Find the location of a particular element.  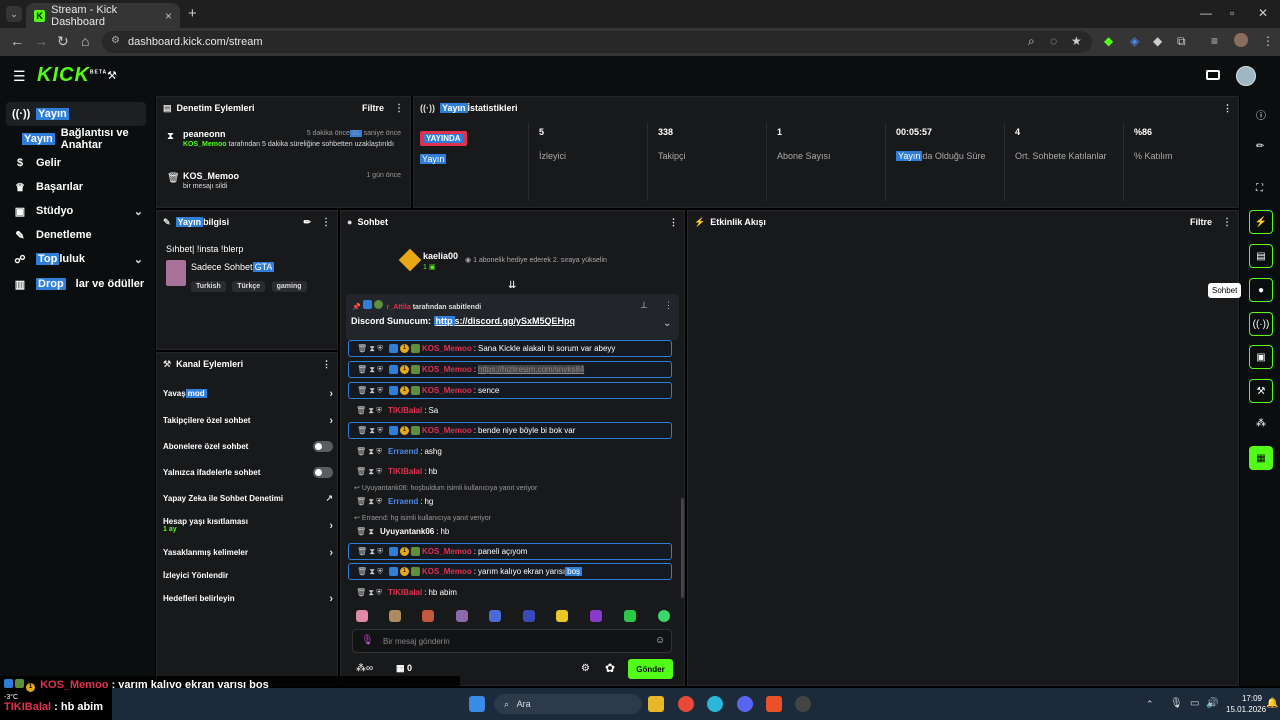

puzzle-icon: ⧉ is located at coordinates (1181, 41).